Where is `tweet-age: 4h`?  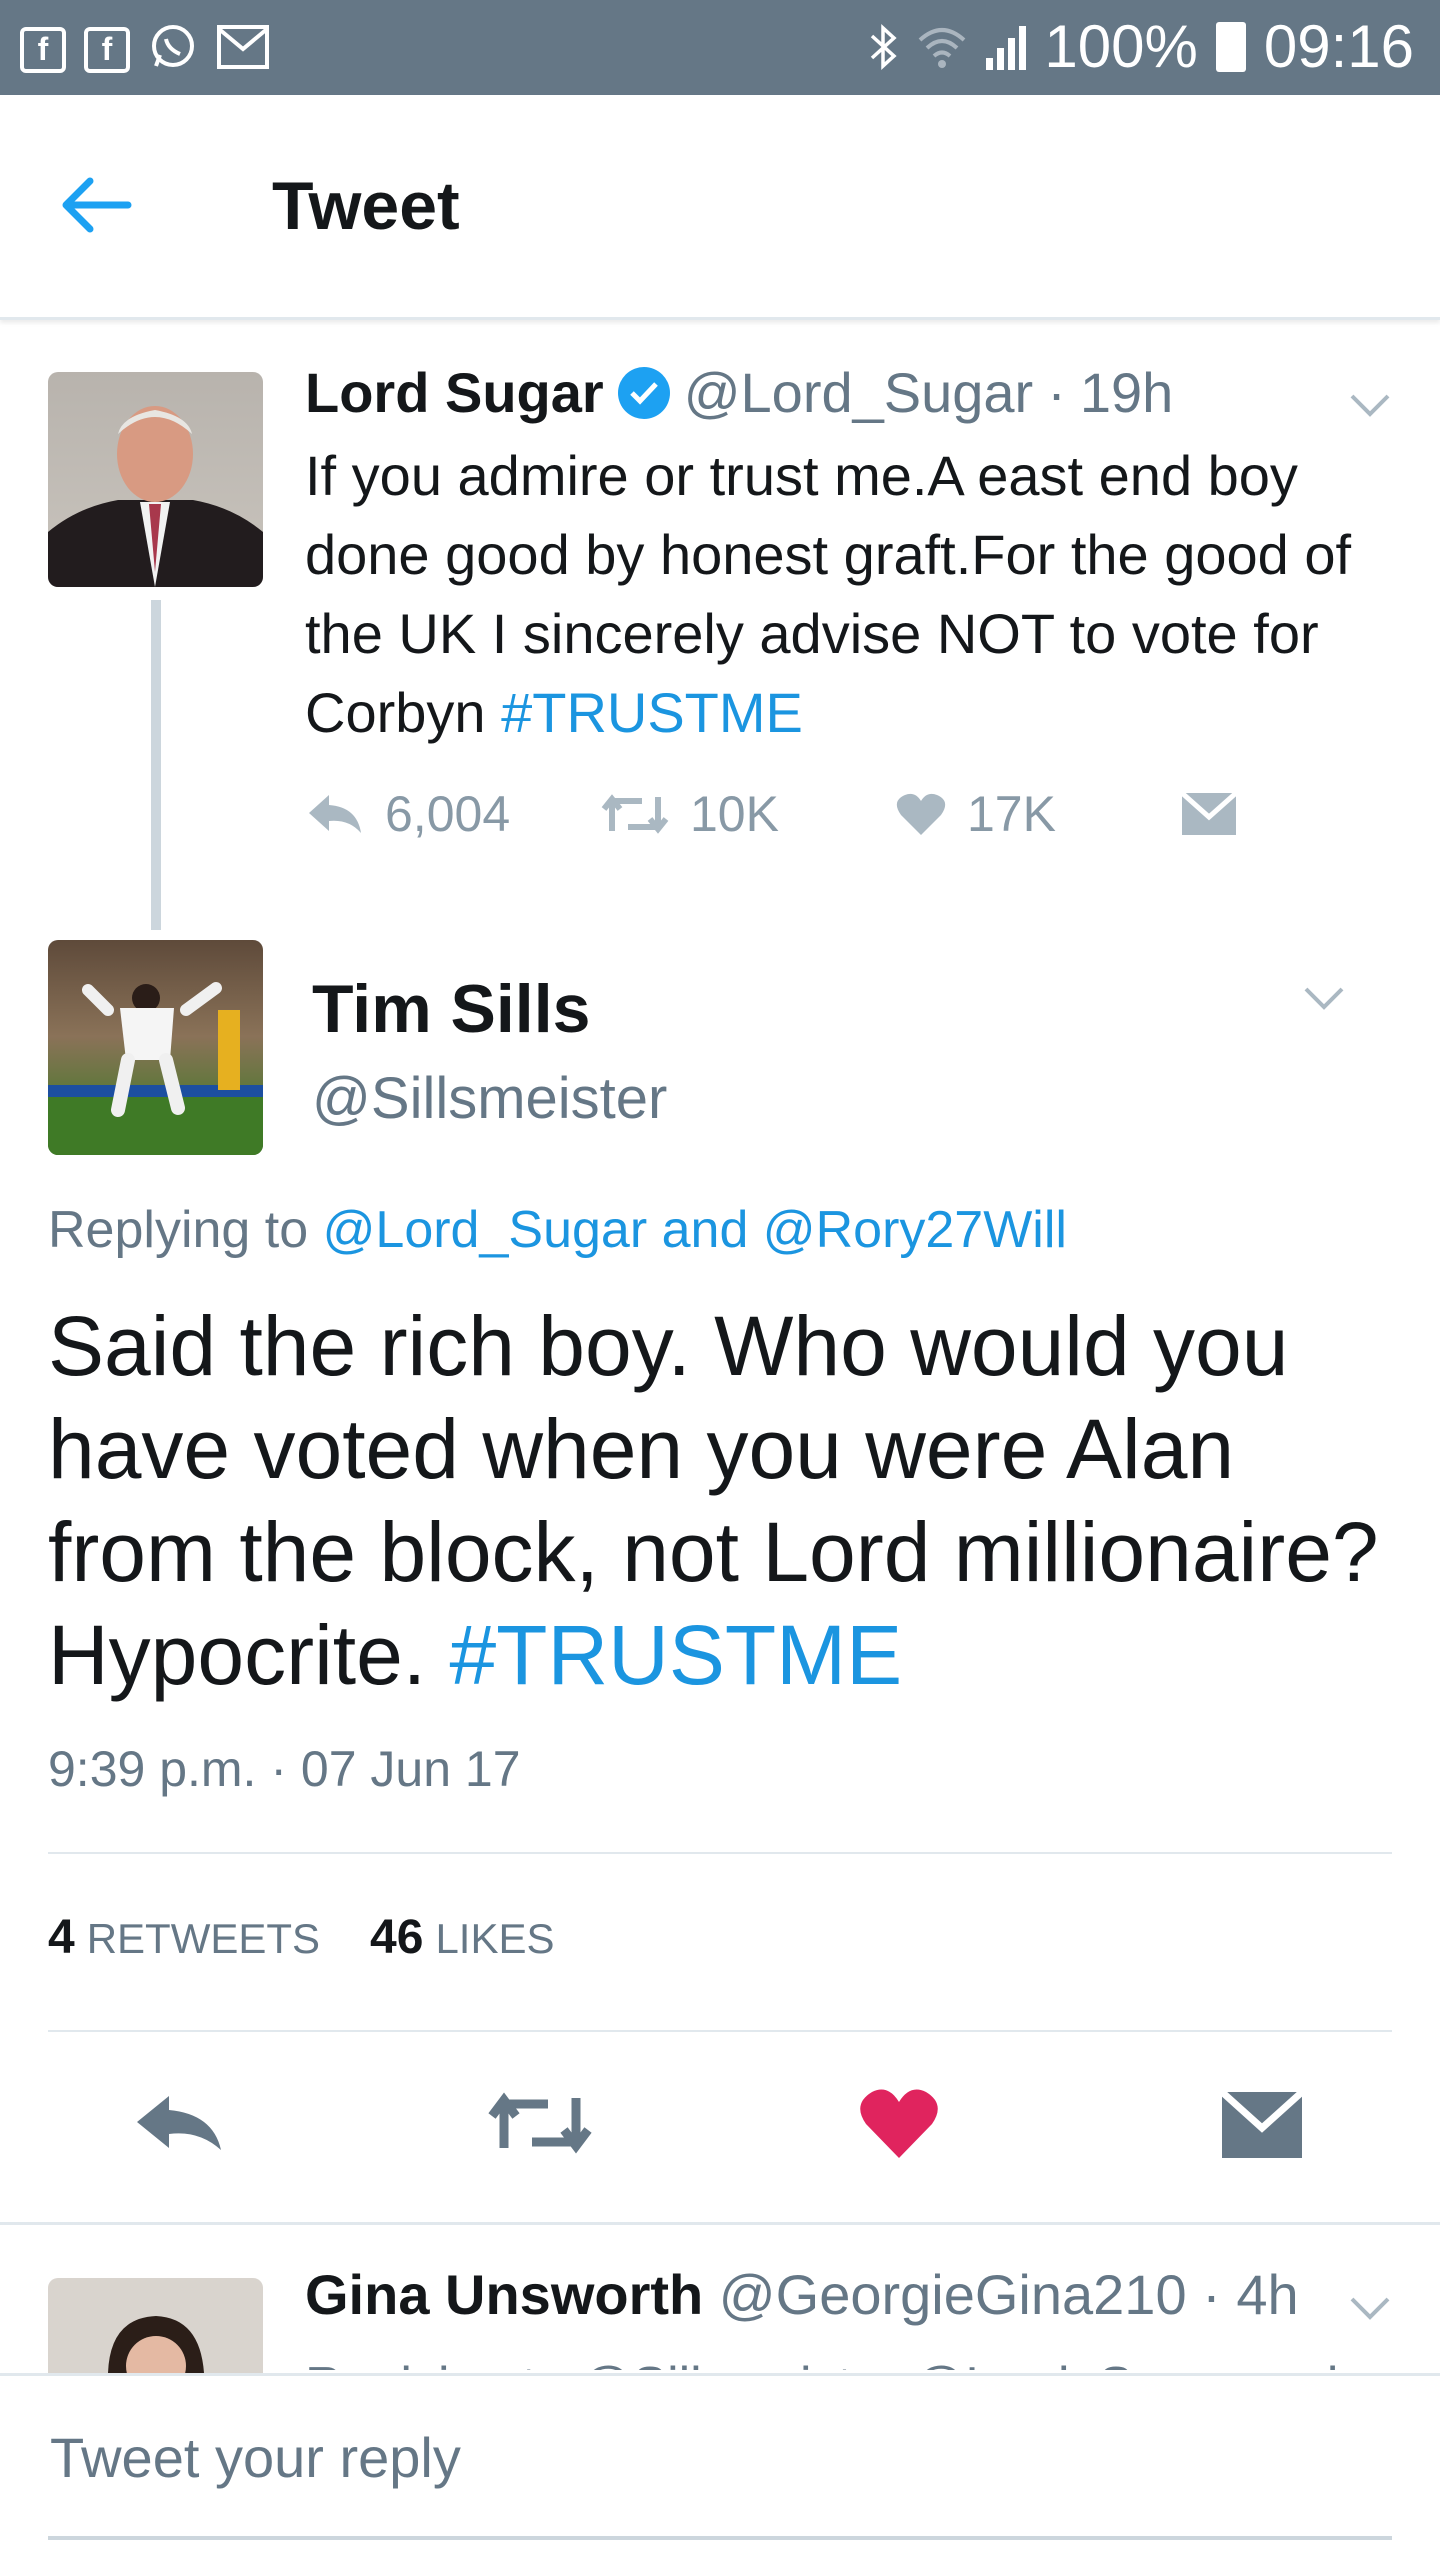
tweet-age: 4h is located at coordinates (1267, 2294).